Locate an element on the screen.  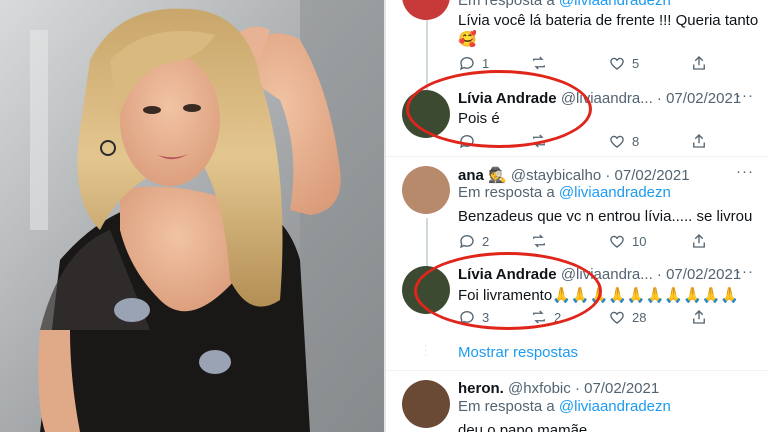
thread-dots: · · · is located at coordinates (426, 350).